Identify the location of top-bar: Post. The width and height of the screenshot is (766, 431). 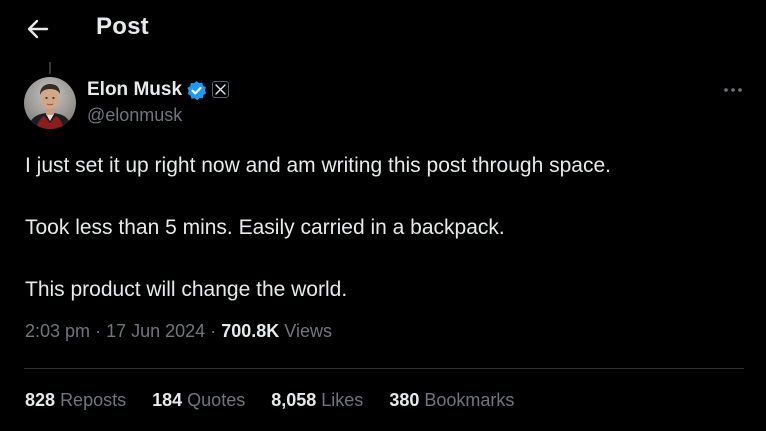
(383, 28).